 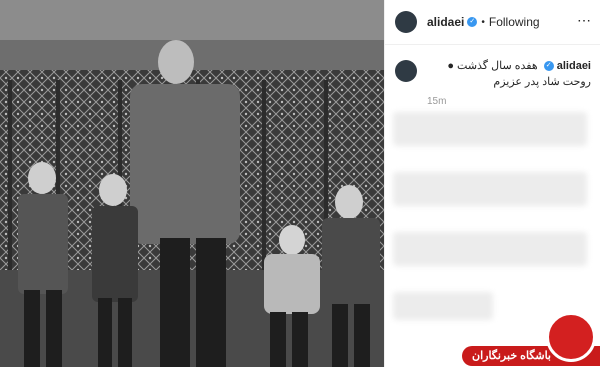 What do you see at coordinates (548, 66) in the screenshot?
I see `caption-verified-badge-icon: ✓` at bounding box center [548, 66].